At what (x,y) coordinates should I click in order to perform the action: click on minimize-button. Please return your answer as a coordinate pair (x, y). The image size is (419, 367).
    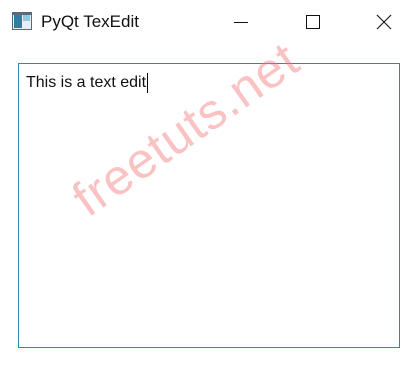
    Looking at the image, I should click on (241, 22).